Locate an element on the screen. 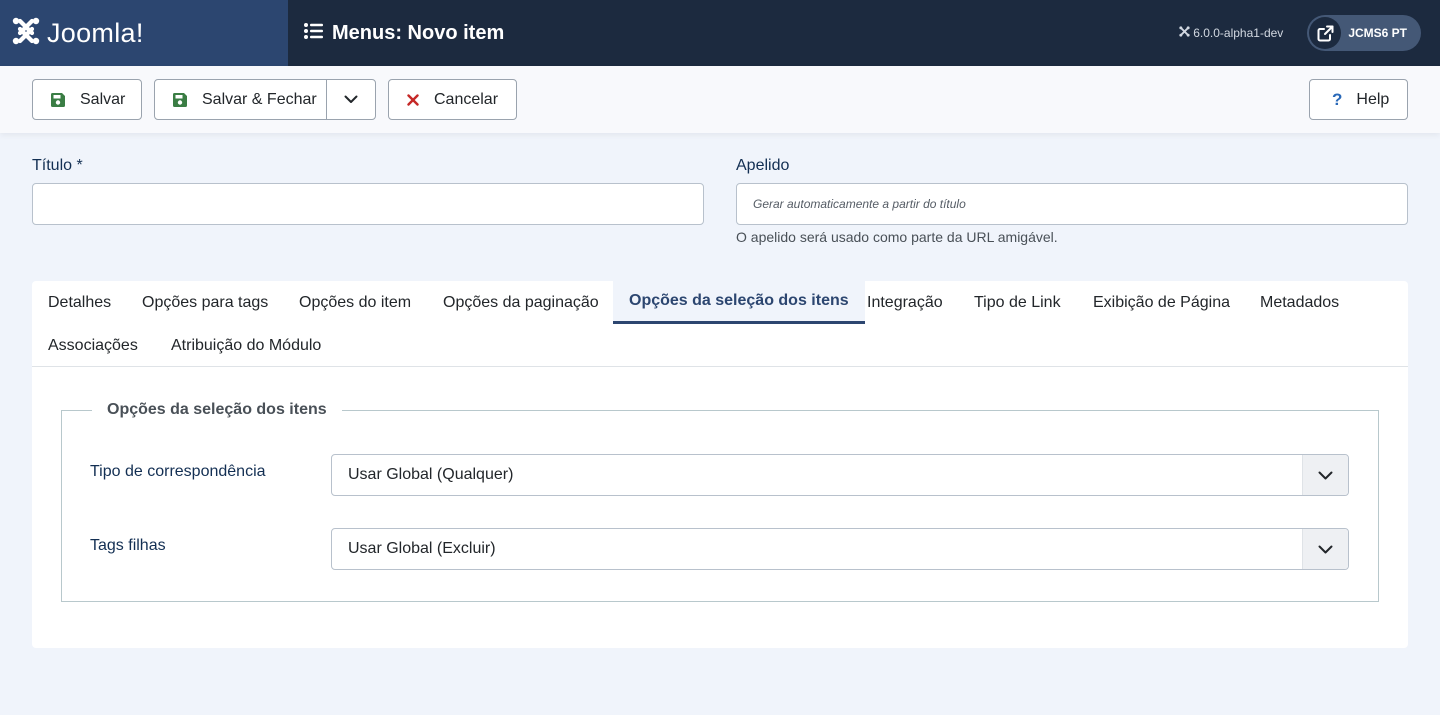  title-input is located at coordinates (368, 204).